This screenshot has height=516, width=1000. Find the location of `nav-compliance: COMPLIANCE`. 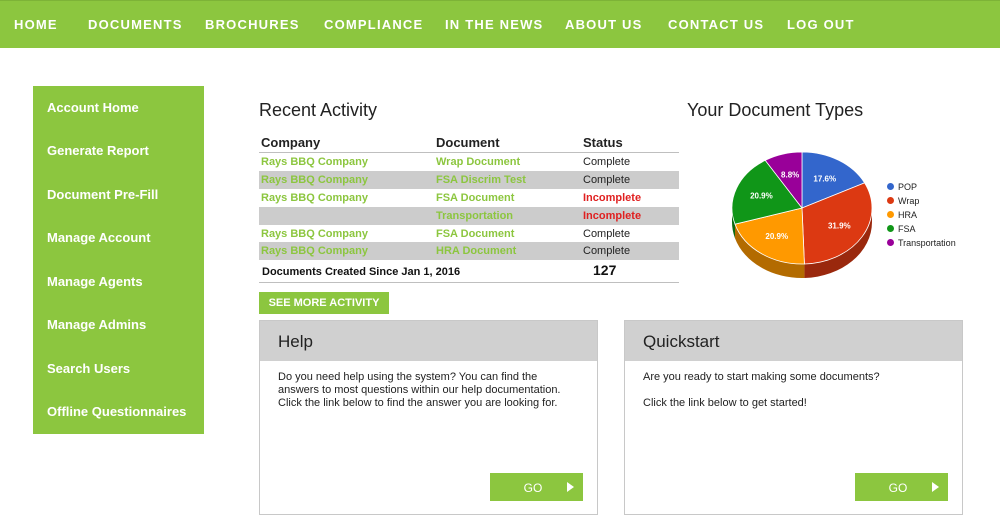

nav-compliance: COMPLIANCE is located at coordinates (373, 24).